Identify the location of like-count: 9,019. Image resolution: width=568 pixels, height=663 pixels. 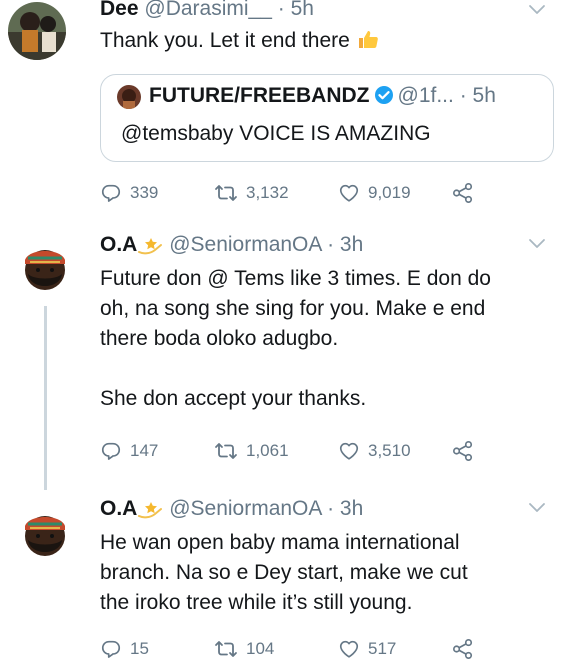
(389, 192).